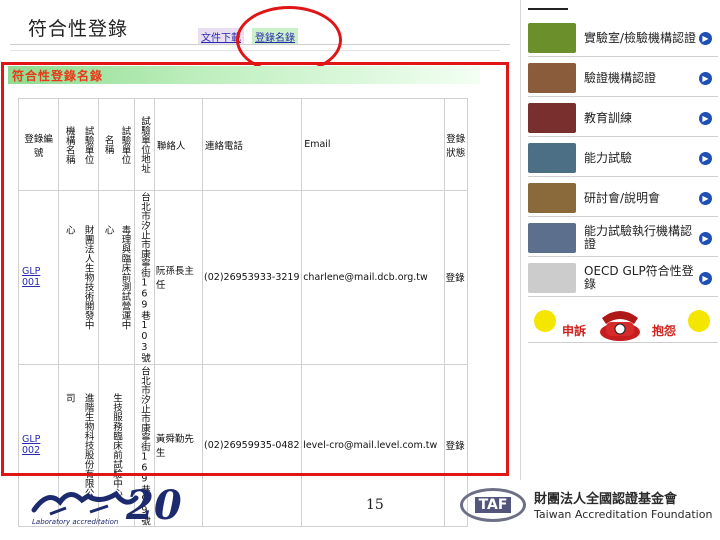  I want to click on sidebar-item-label: 驗證機構認證, so click(620, 77).